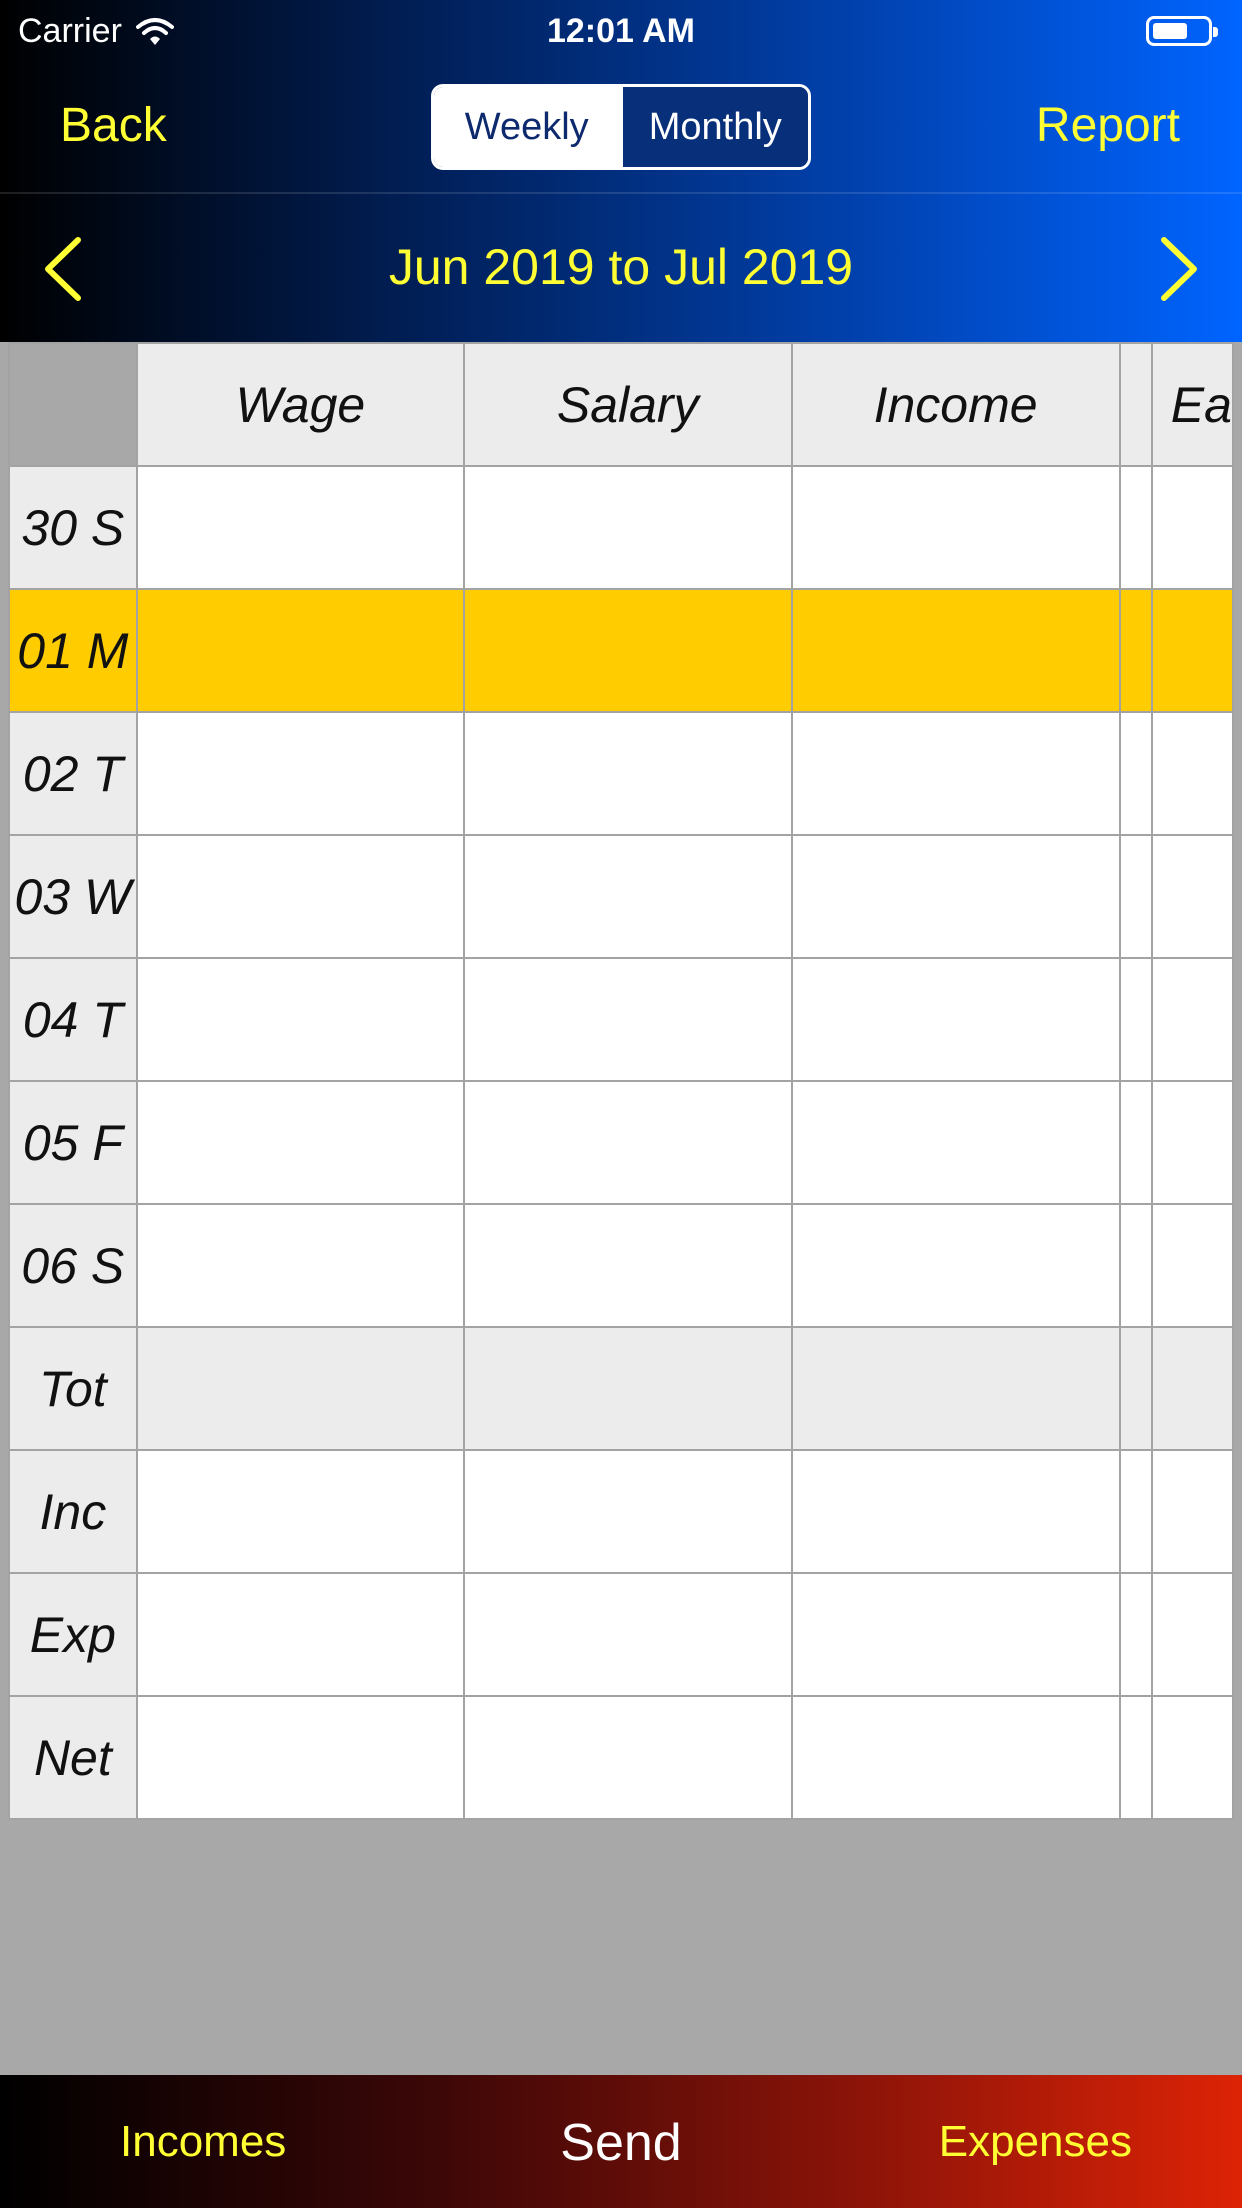 The height and width of the screenshot is (2208, 1242). Describe the element at coordinates (73, 1511) in the screenshot. I see `row-label: Inc` at that location.